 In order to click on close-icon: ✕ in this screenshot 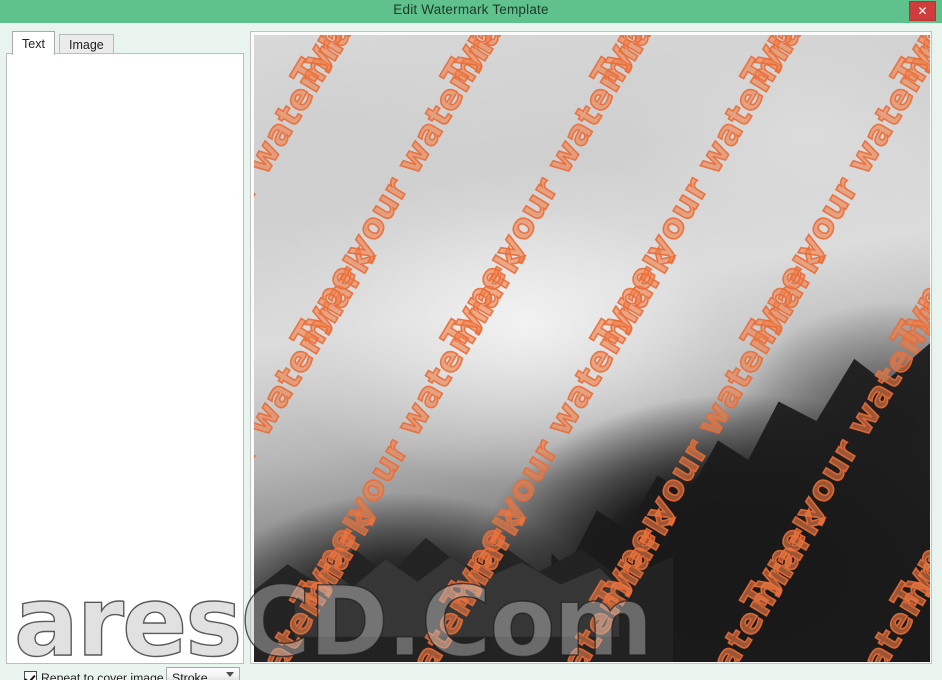, I will do `click(922, 11)`.